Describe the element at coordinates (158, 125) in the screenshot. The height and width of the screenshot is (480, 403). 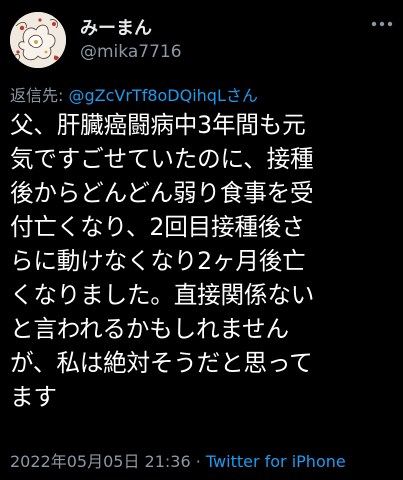
I see `tweet-text-line: 父、肝臓癌闘病中3年間も元` at that location.